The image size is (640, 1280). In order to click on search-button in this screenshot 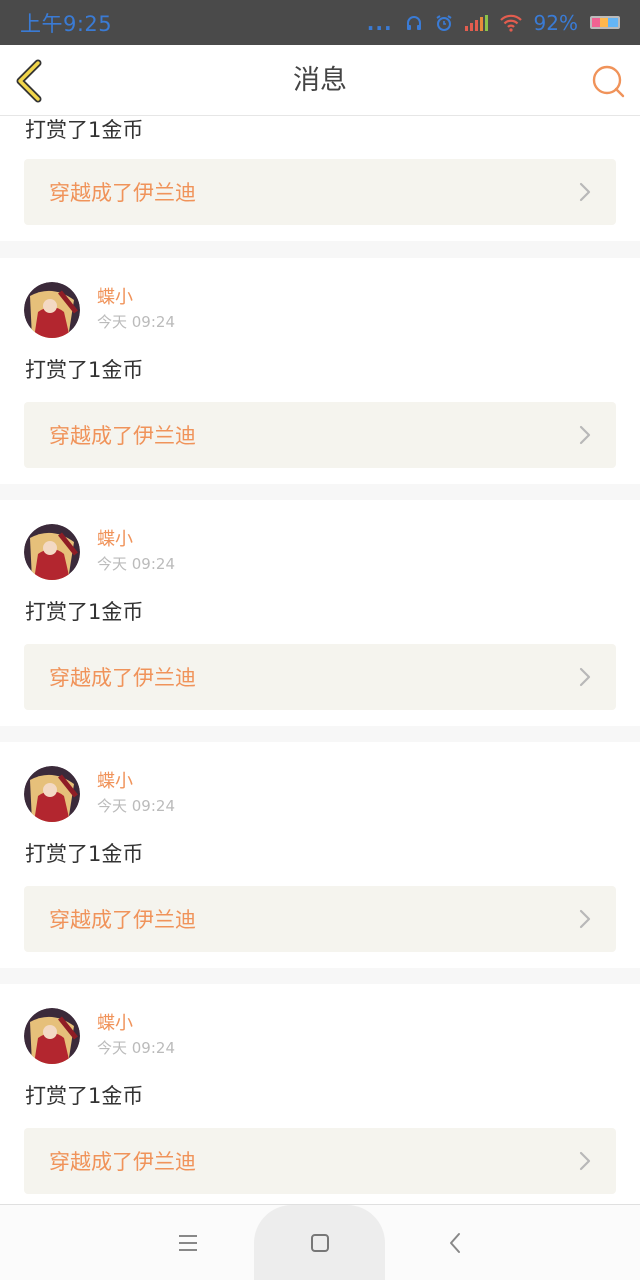, I will do `click(608, 81)`.